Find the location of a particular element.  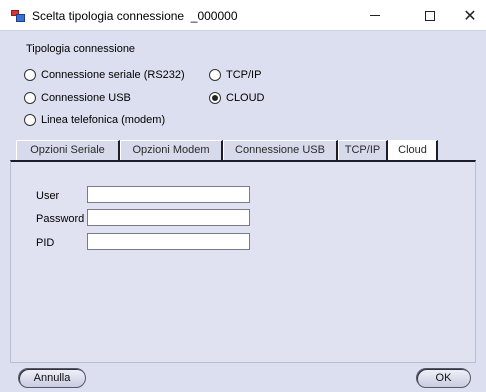

radio-serial: Connessione seriale (RS232) is located at coordinates (104, 75).